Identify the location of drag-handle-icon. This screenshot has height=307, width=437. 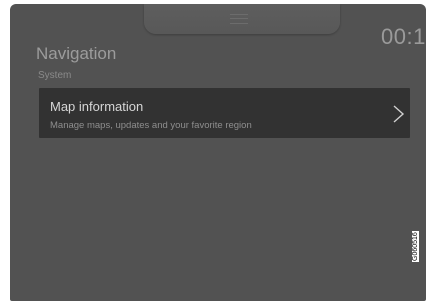
(239, 19).